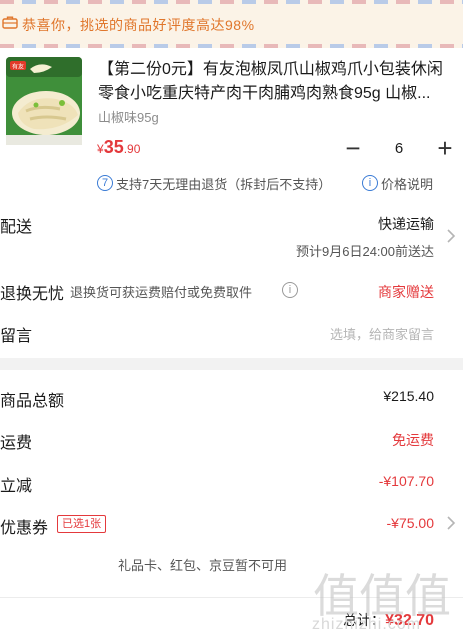  What do you see at coordinates (32, 294) in the screenshot?
I see `return-label: 退换无忧` at bounding box center [32, 294].